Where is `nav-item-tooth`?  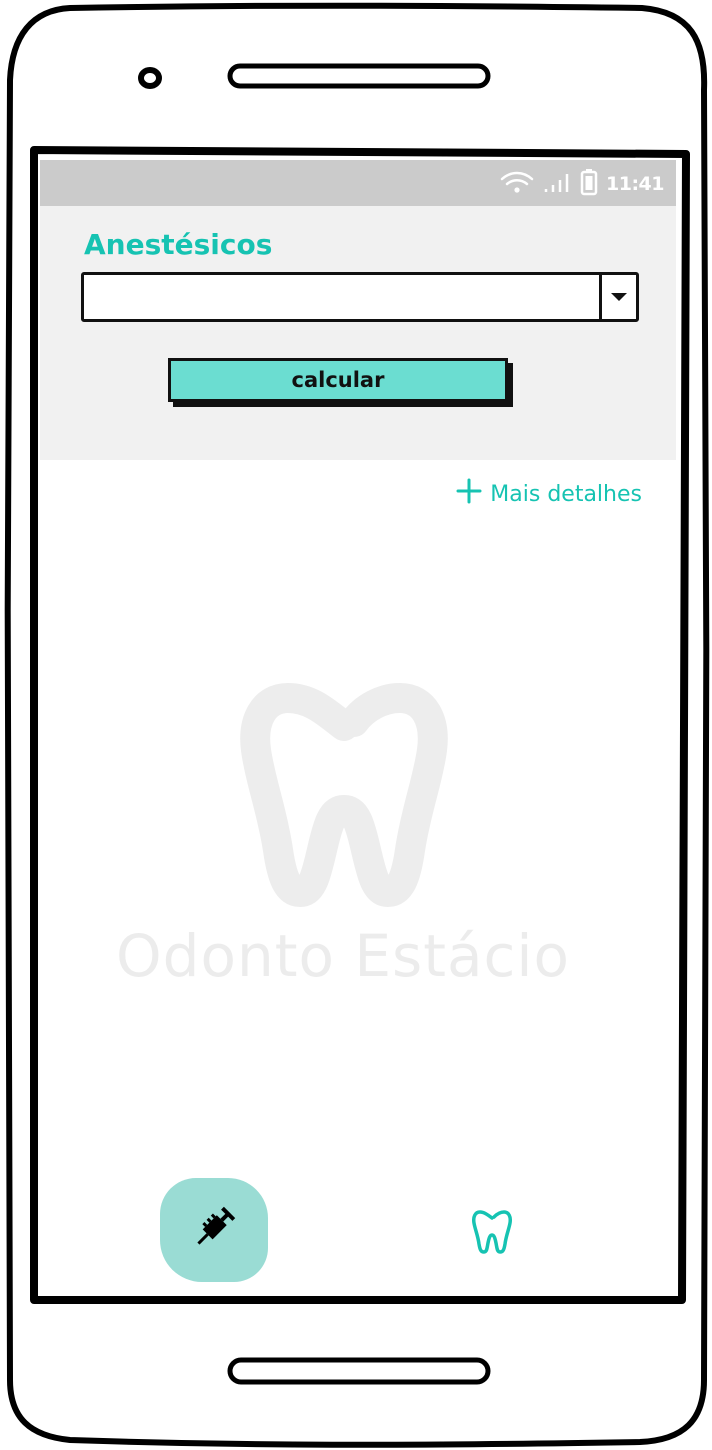 nav-item-tooth is located at coordinates (492, 1234).